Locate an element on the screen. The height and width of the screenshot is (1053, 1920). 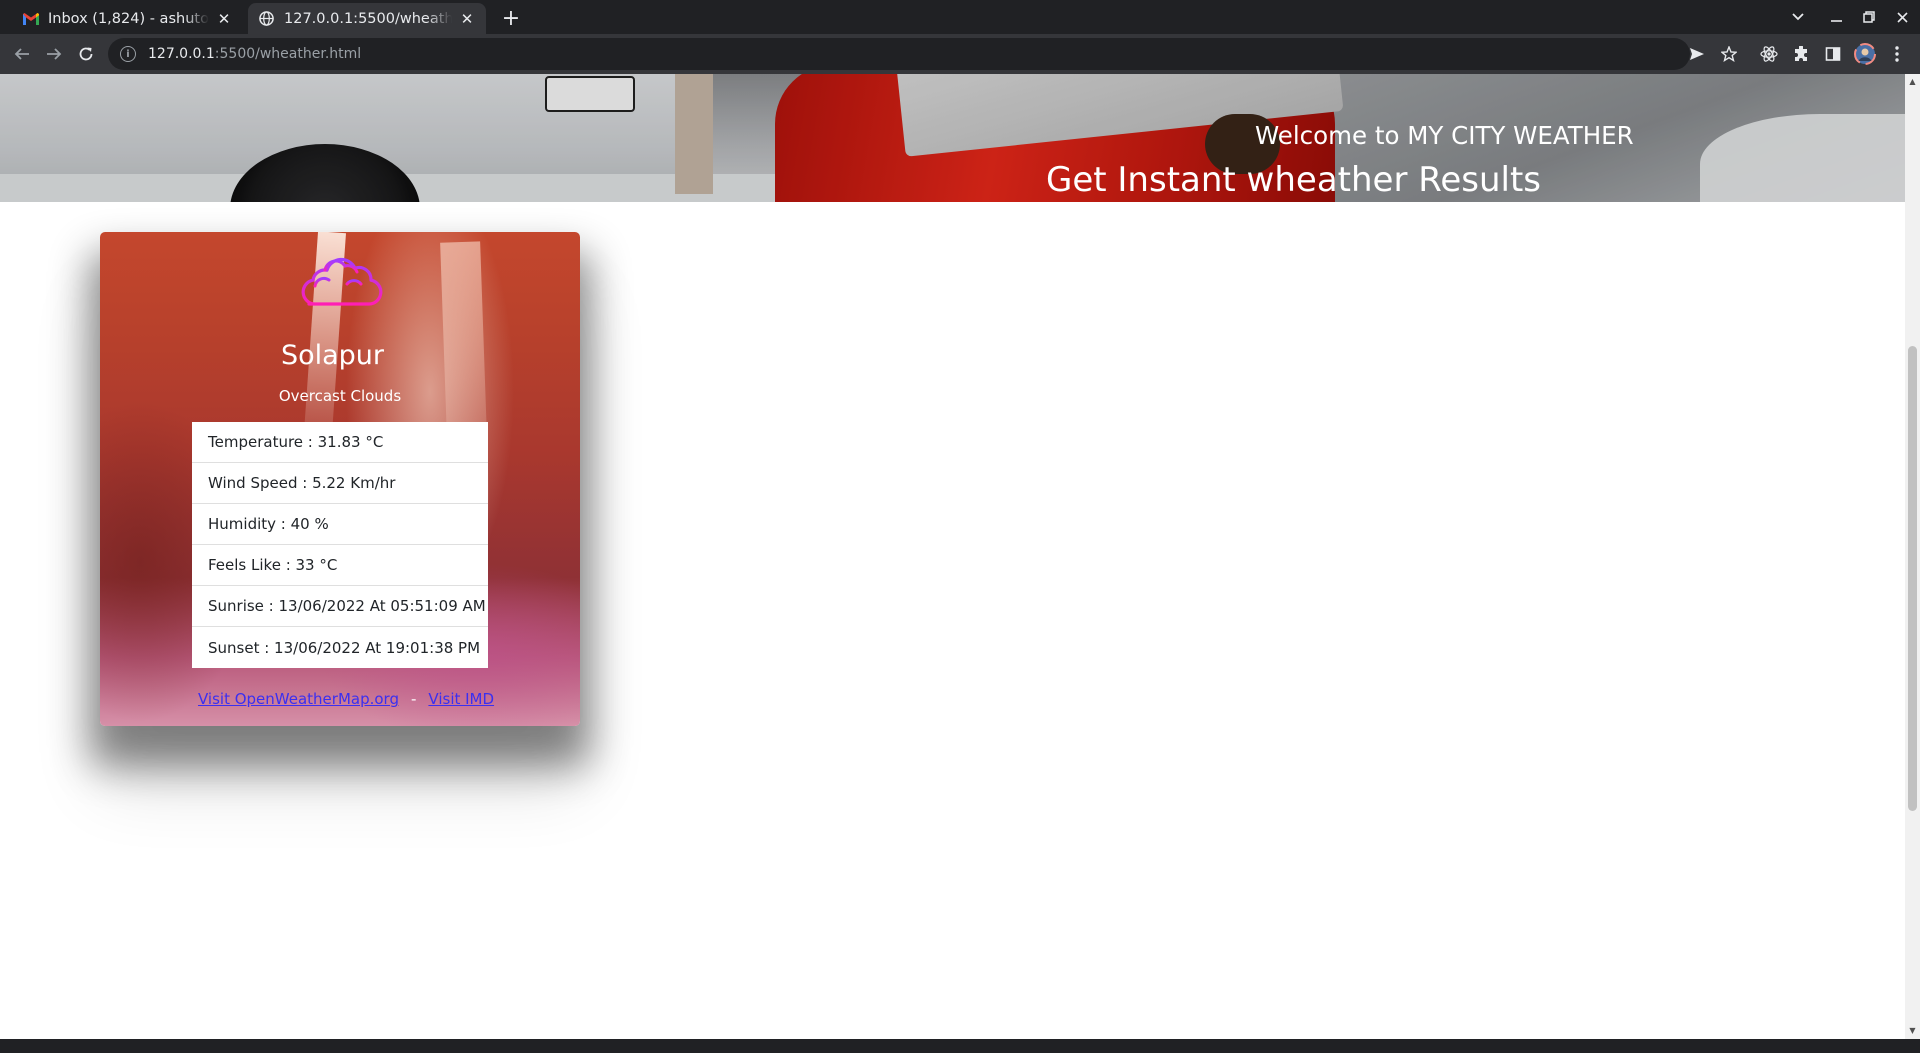
tab-weather: 127.0.0.1:5500/wheather.html ✕ is located at coordinates (367, 18).